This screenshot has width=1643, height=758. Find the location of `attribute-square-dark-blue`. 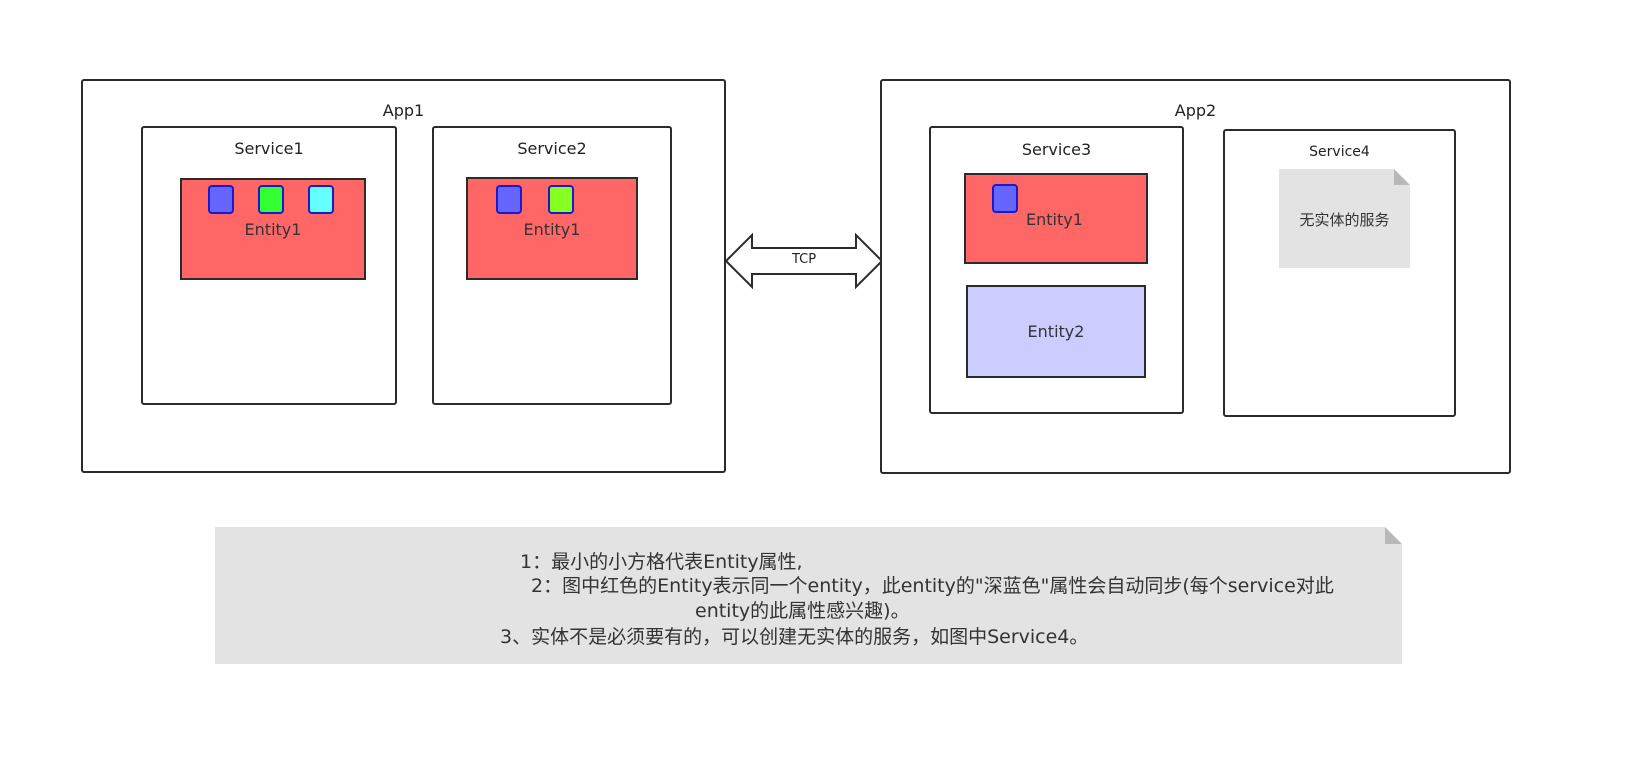

attribute-square-dark-blue is located at coordinates (1005, 198).